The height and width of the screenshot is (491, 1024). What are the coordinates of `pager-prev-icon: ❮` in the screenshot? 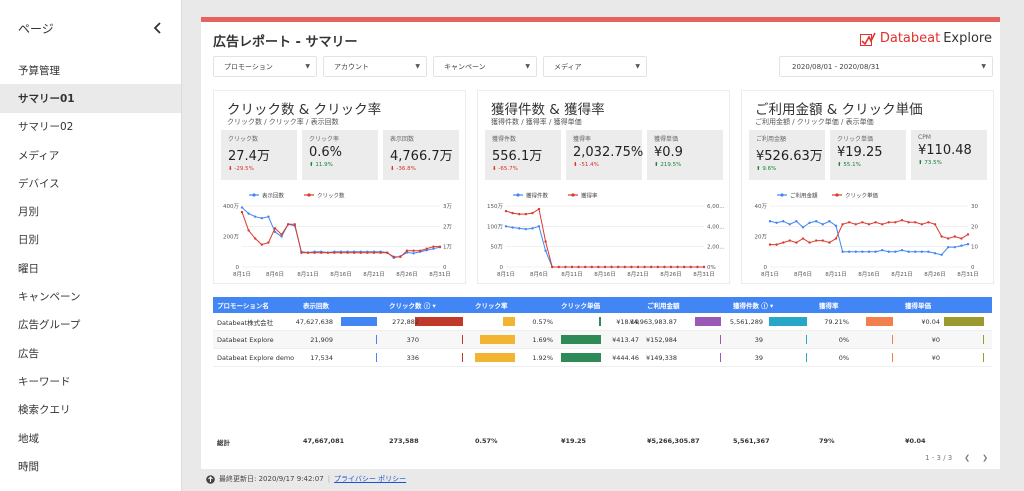 It's located at (967, 458).